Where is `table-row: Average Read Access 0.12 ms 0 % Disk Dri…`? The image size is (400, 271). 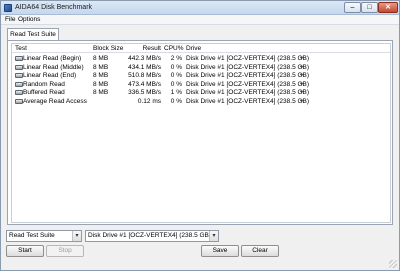 table-row: Average Read Access 0.12 ms 0 % Disk Dri… is located at coordinates (201, 101).